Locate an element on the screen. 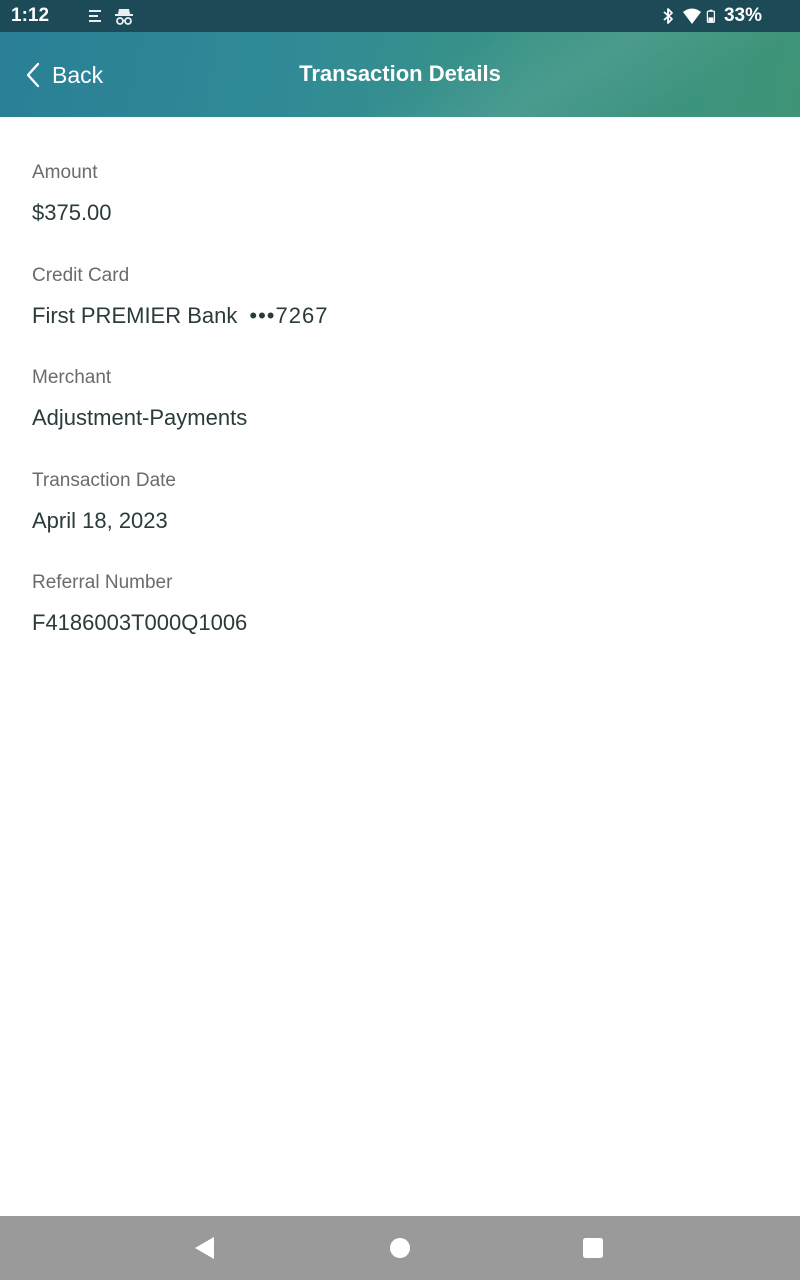  app-header: Back Transaction Details is located at coordinates (400, 74).